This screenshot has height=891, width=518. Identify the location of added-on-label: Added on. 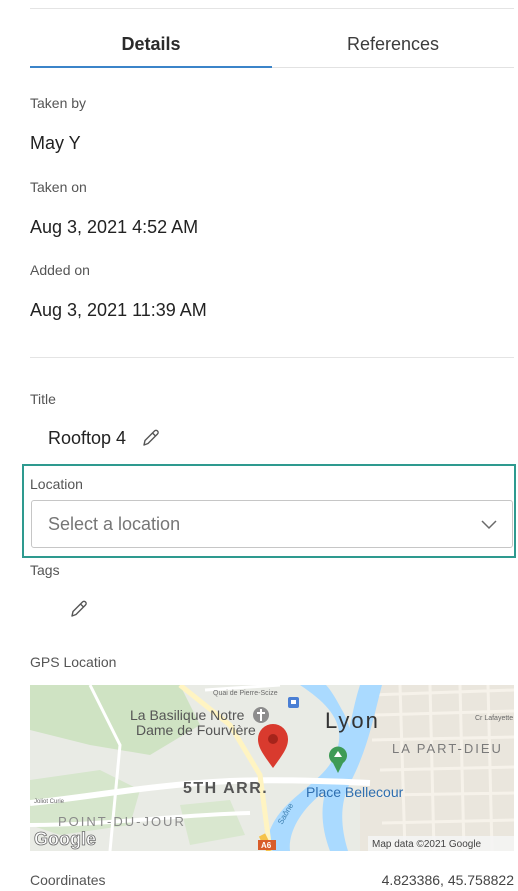
(60, 270).